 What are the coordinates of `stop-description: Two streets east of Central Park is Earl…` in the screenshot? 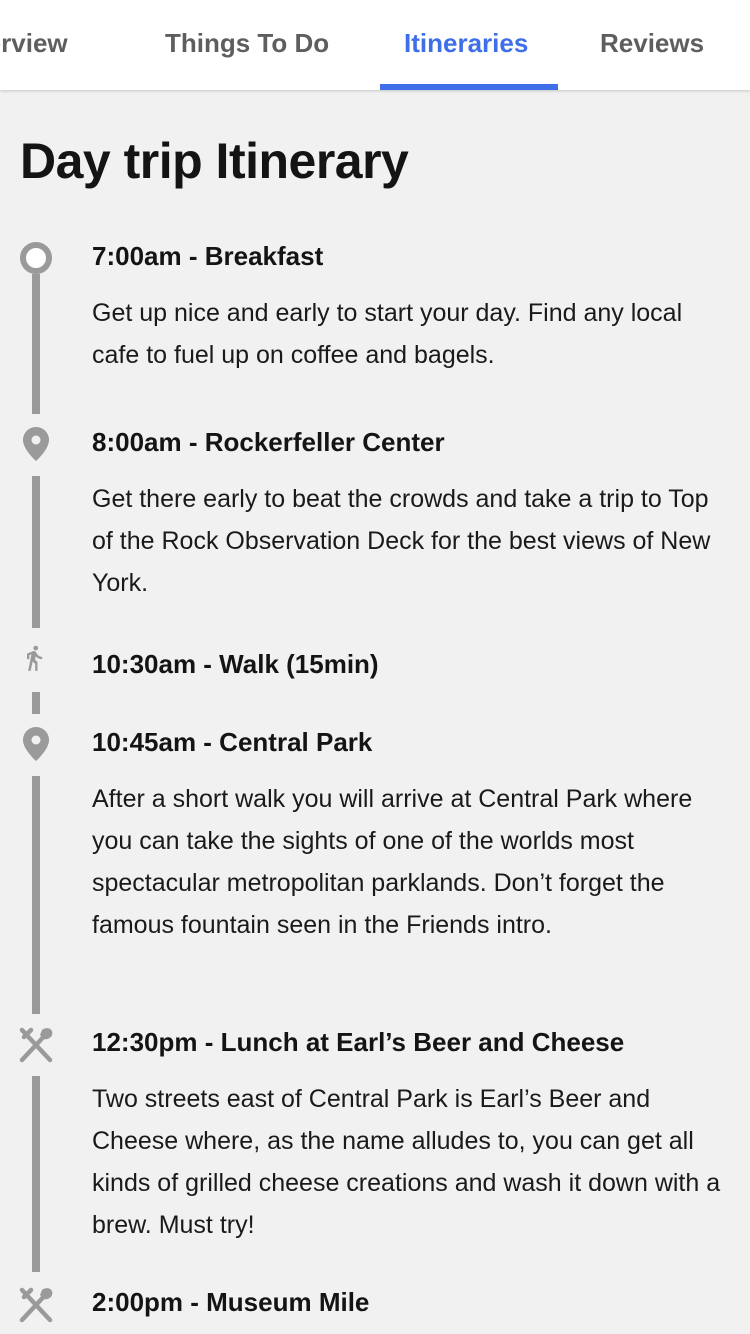 It's located at (406, 1162).